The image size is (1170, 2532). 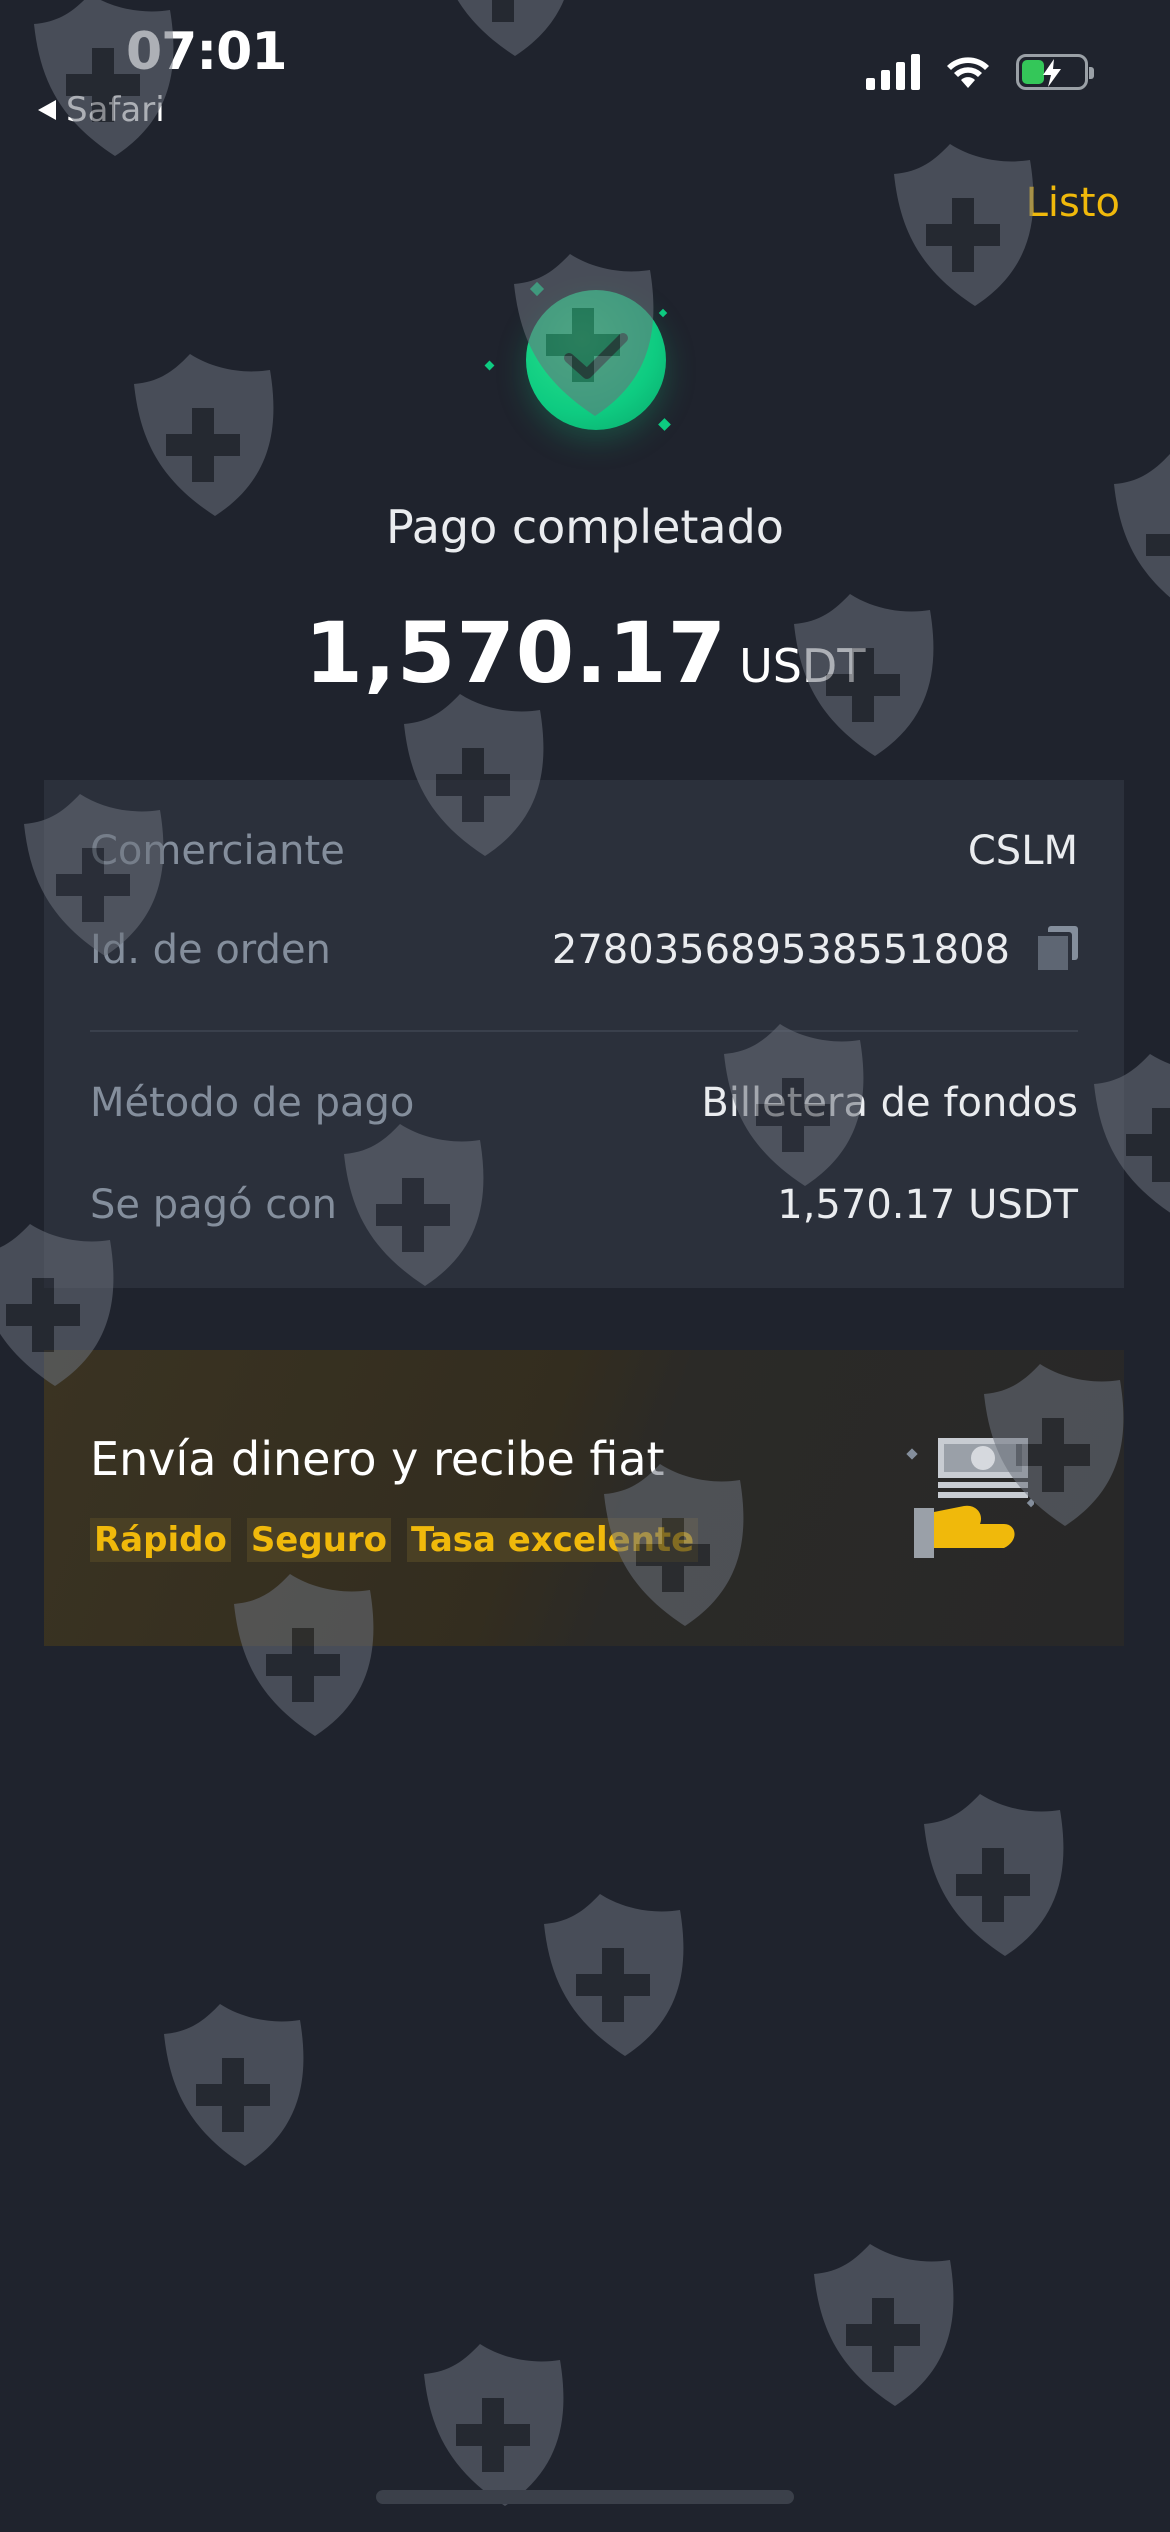 What do you see at coordinates (1022, 851) in the screenshot?
I see `merchant-value: CSLM` at bounding box center [1022, 851].